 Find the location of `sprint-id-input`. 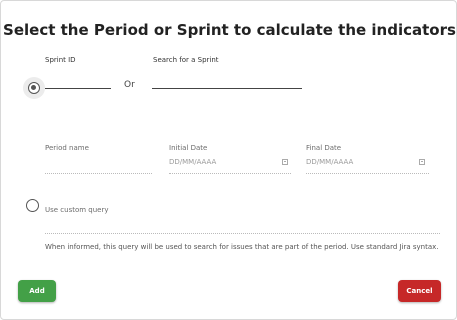

sprint-id-input is located at coordinates (78, 88).